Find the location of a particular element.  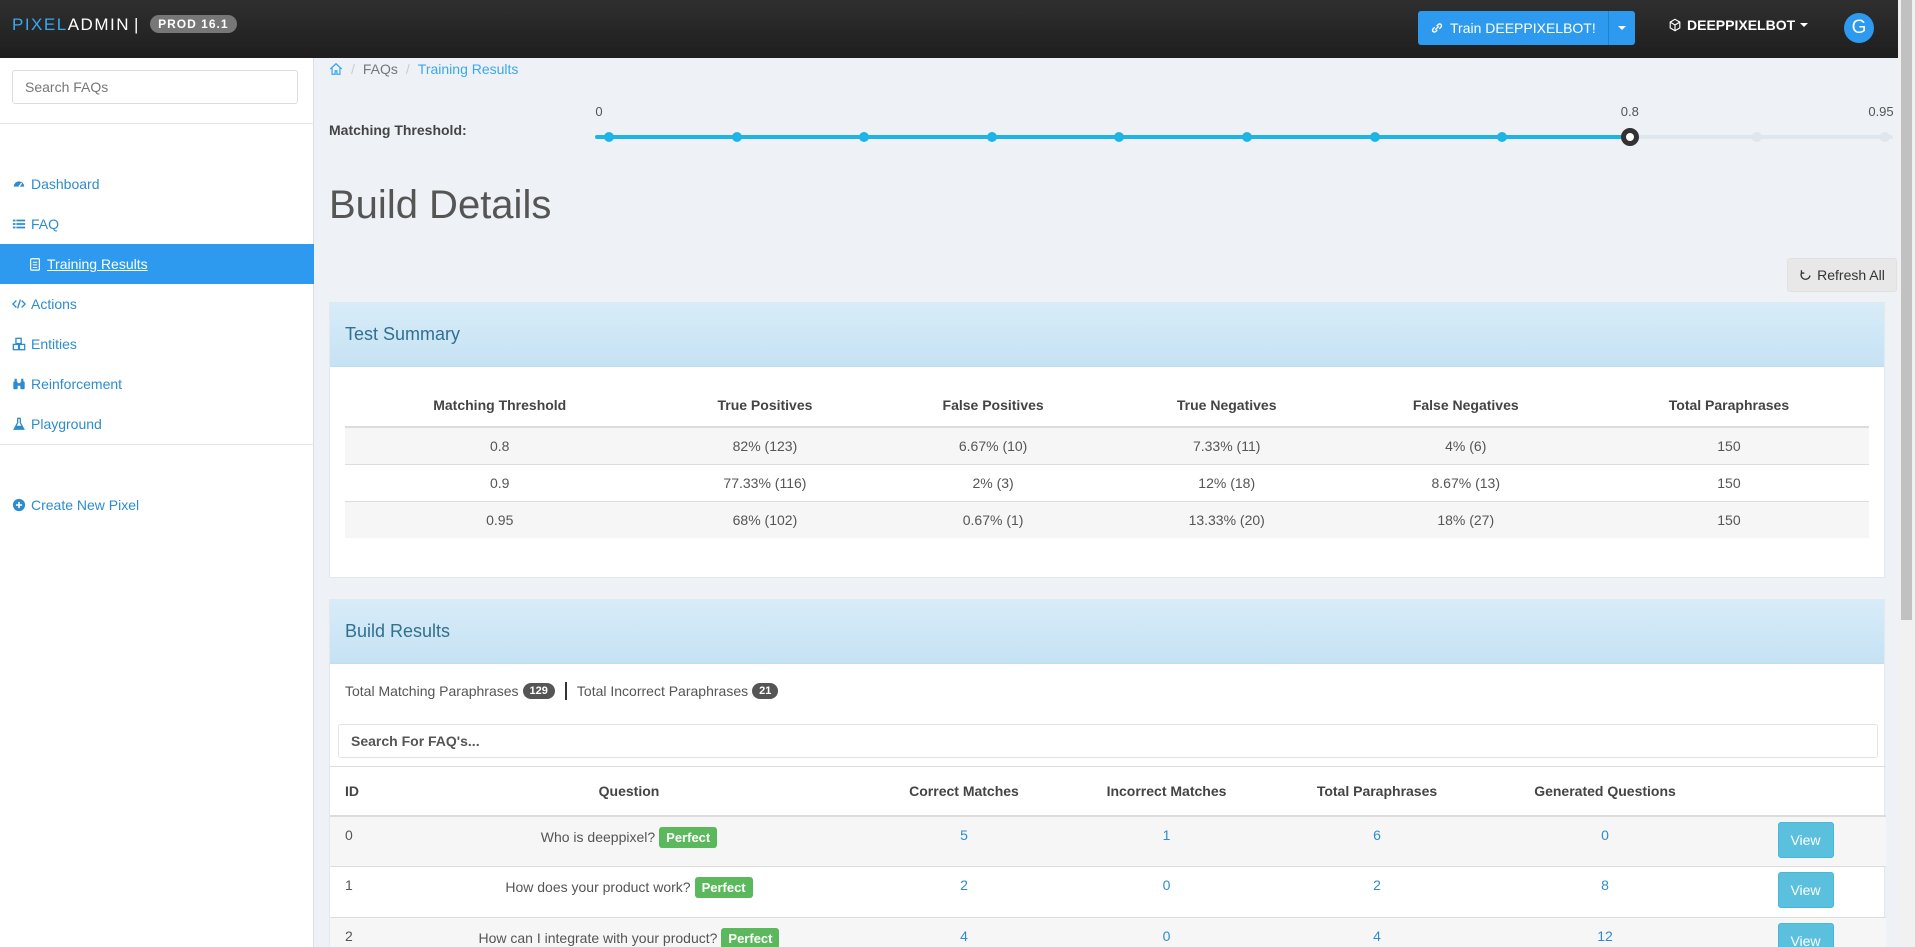

sidebar-item-label: Dashboard is located at coordinates (65, 184).